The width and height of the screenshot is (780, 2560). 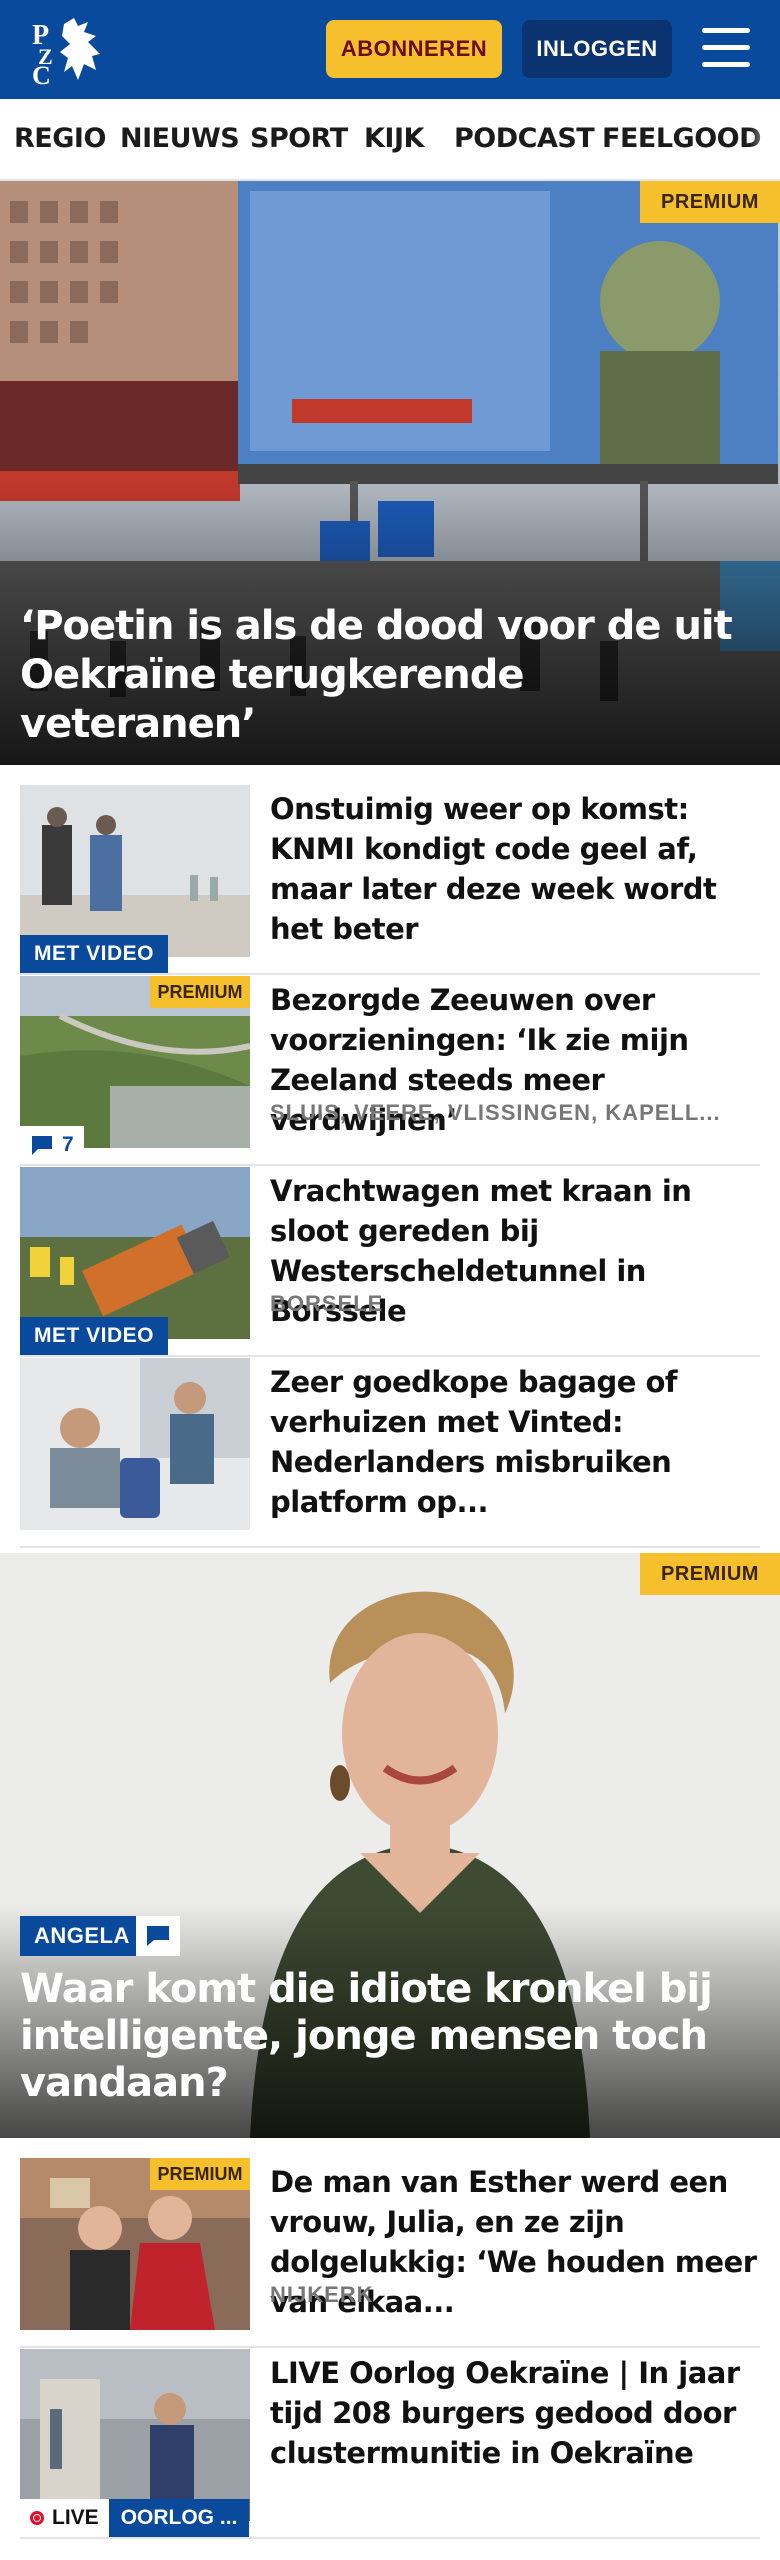 I want to click on article-location: BORSELE, so click(x=327, y=1303).